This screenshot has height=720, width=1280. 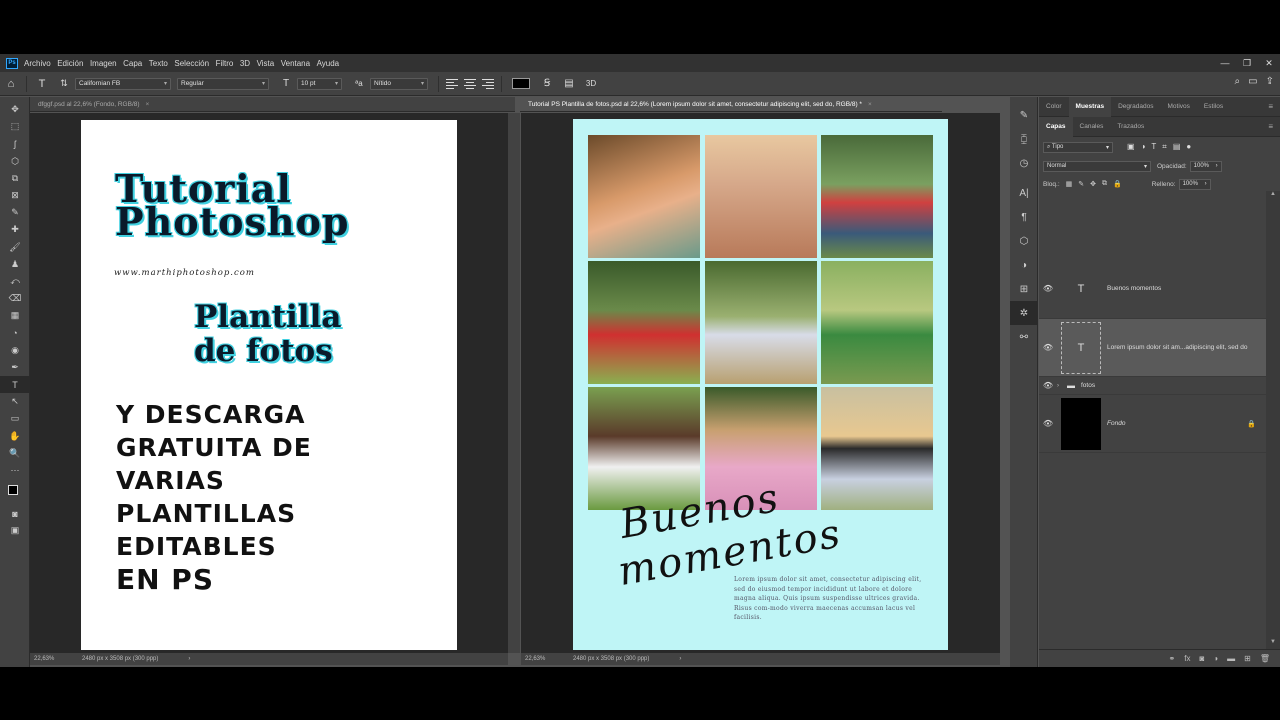 What do you see at coordinates (15, 401) in the screenshot?
I see `path-selection-tool-icon: ↖` at bounding box center [15, 401].